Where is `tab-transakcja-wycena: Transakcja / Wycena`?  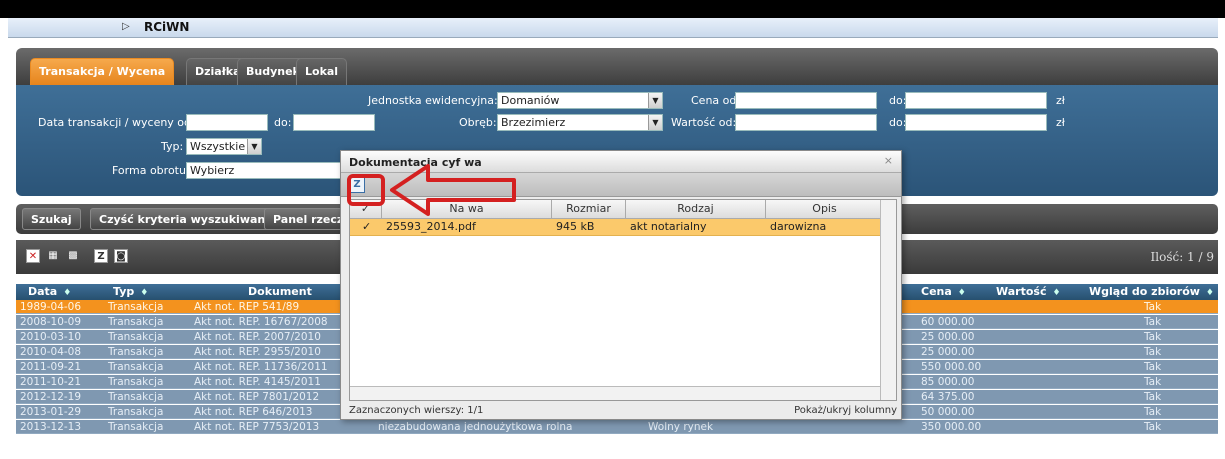 tab-transakcja-wycena: Transakcja / Wycena is located at coordinates (102, 71).